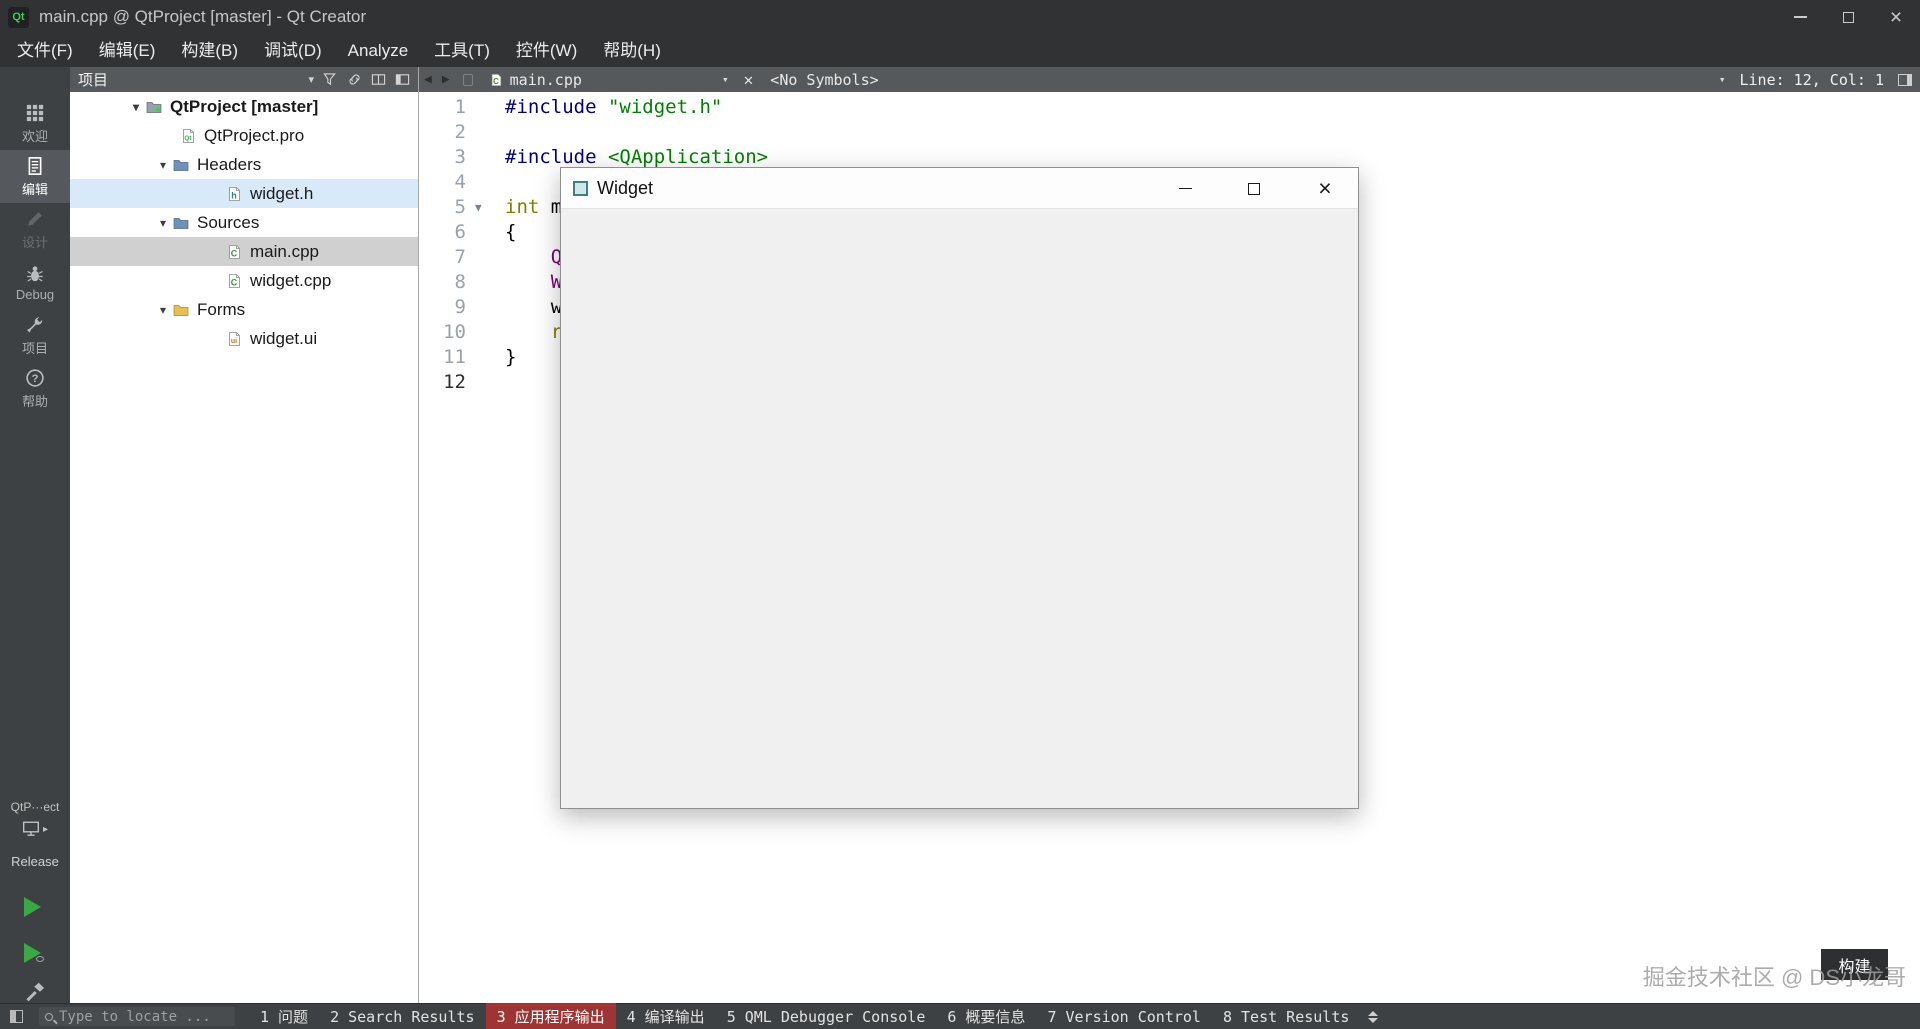 The image size is (1920, 1029). What do you see at coordinates (1896, 17) in the screenshot?
I see `close-button: ×` at bounding box center [1896, 17].